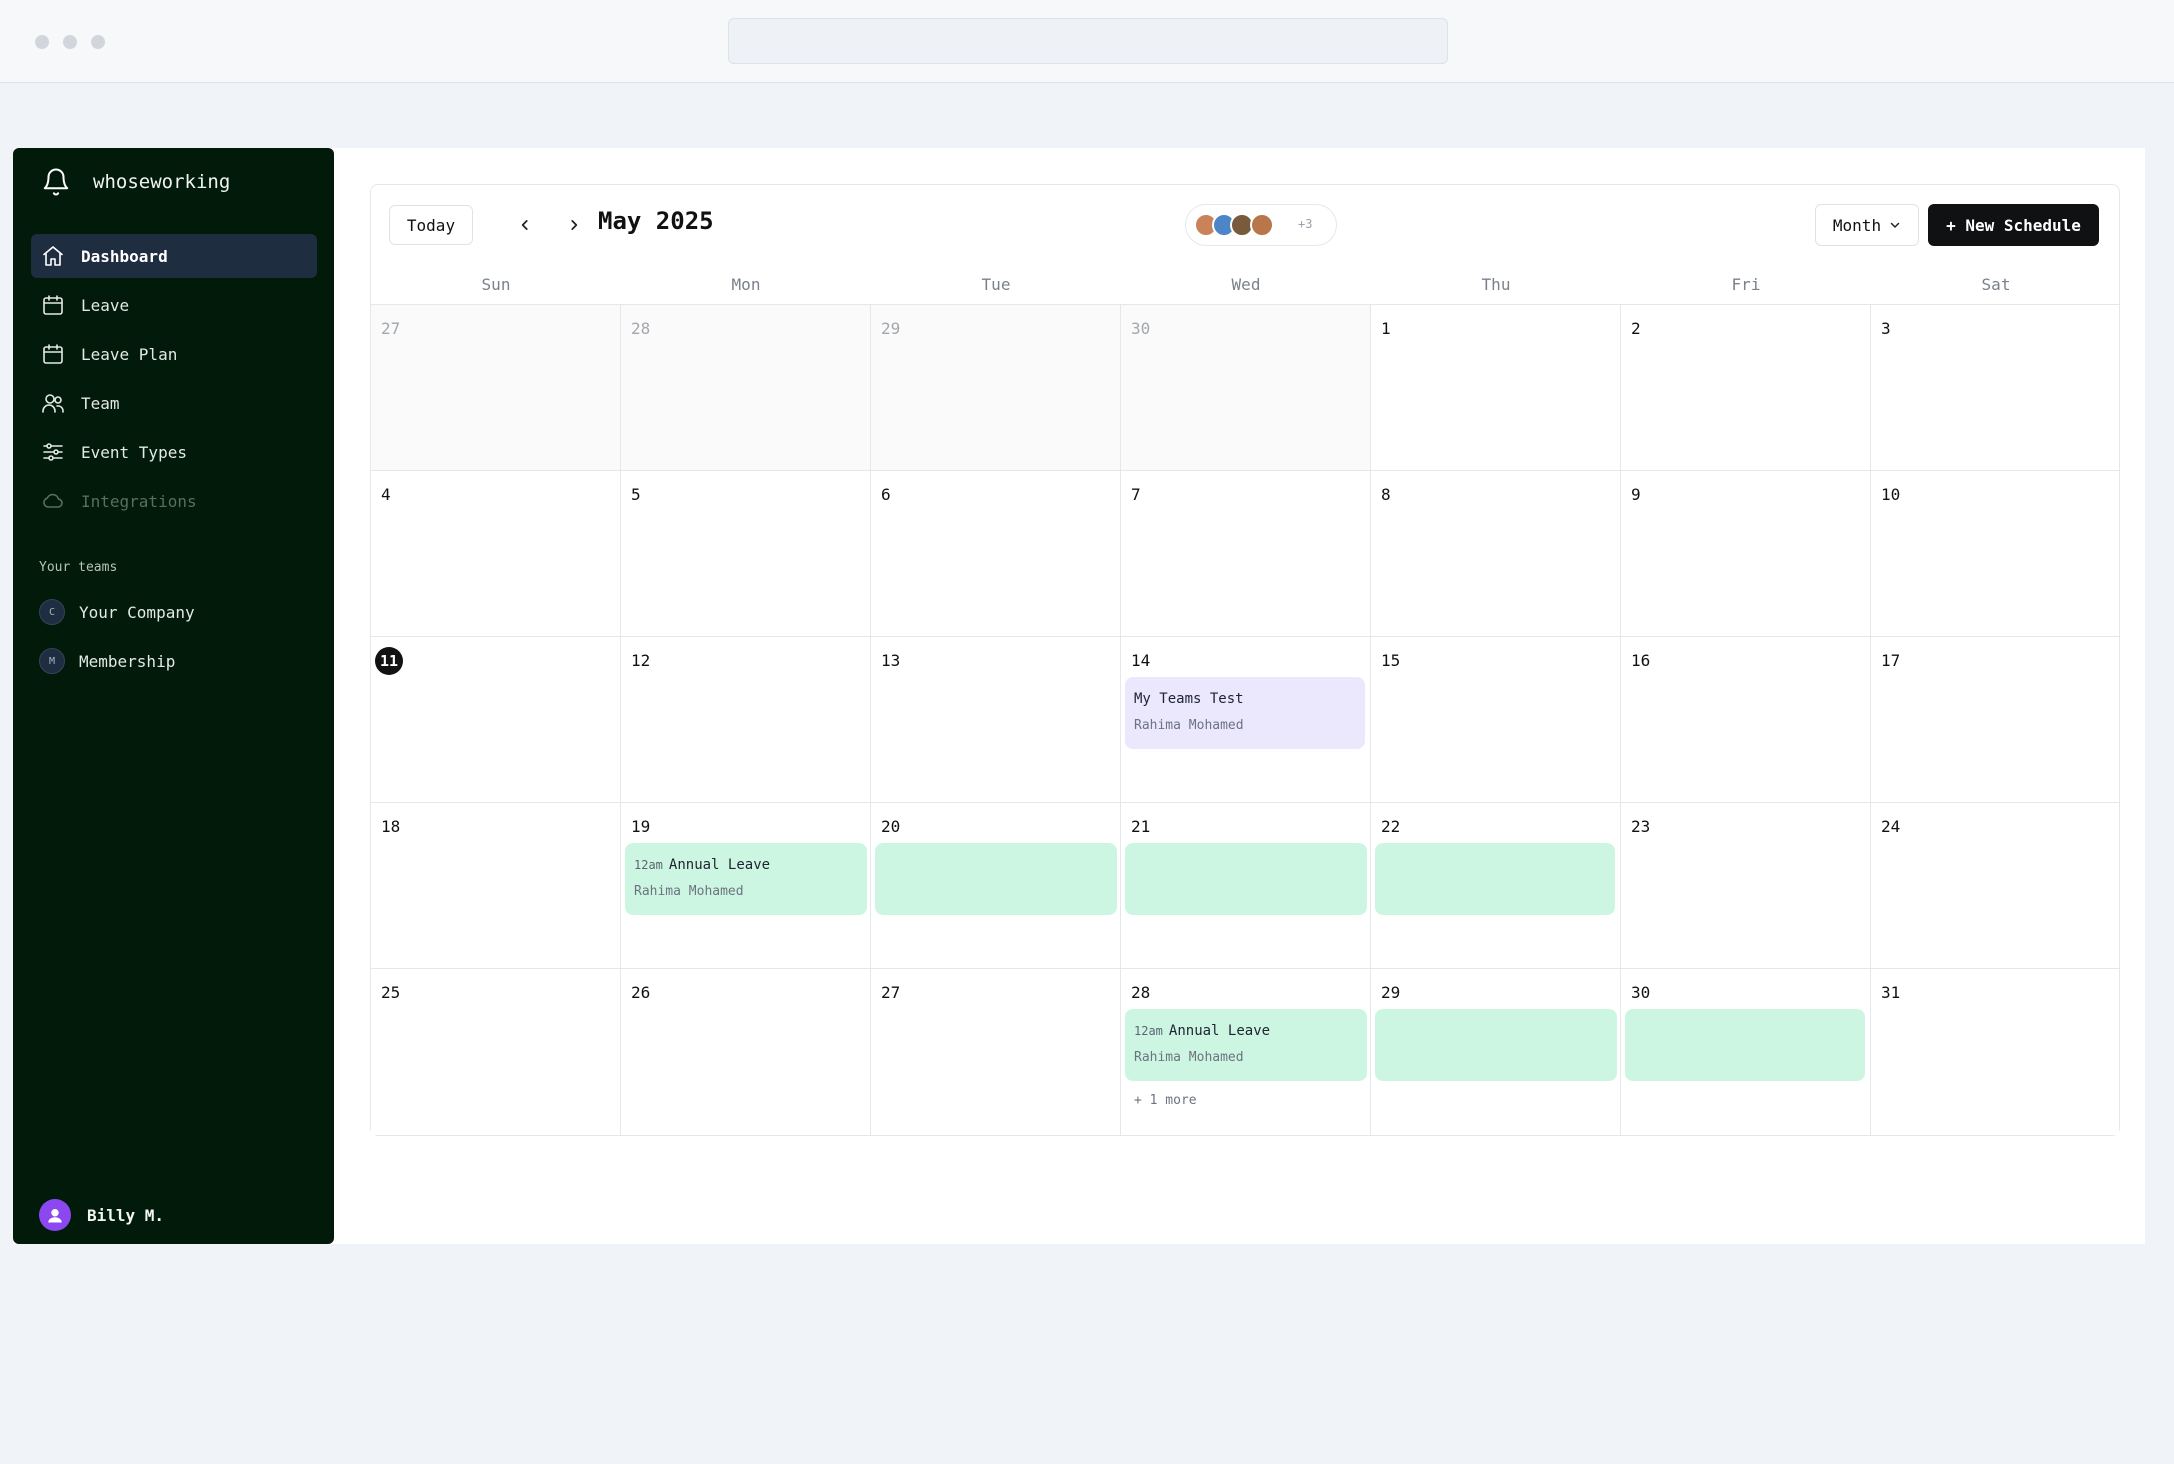 The image size is (2174, 1464). I want to click on prev-month-button, so click(525, 225).